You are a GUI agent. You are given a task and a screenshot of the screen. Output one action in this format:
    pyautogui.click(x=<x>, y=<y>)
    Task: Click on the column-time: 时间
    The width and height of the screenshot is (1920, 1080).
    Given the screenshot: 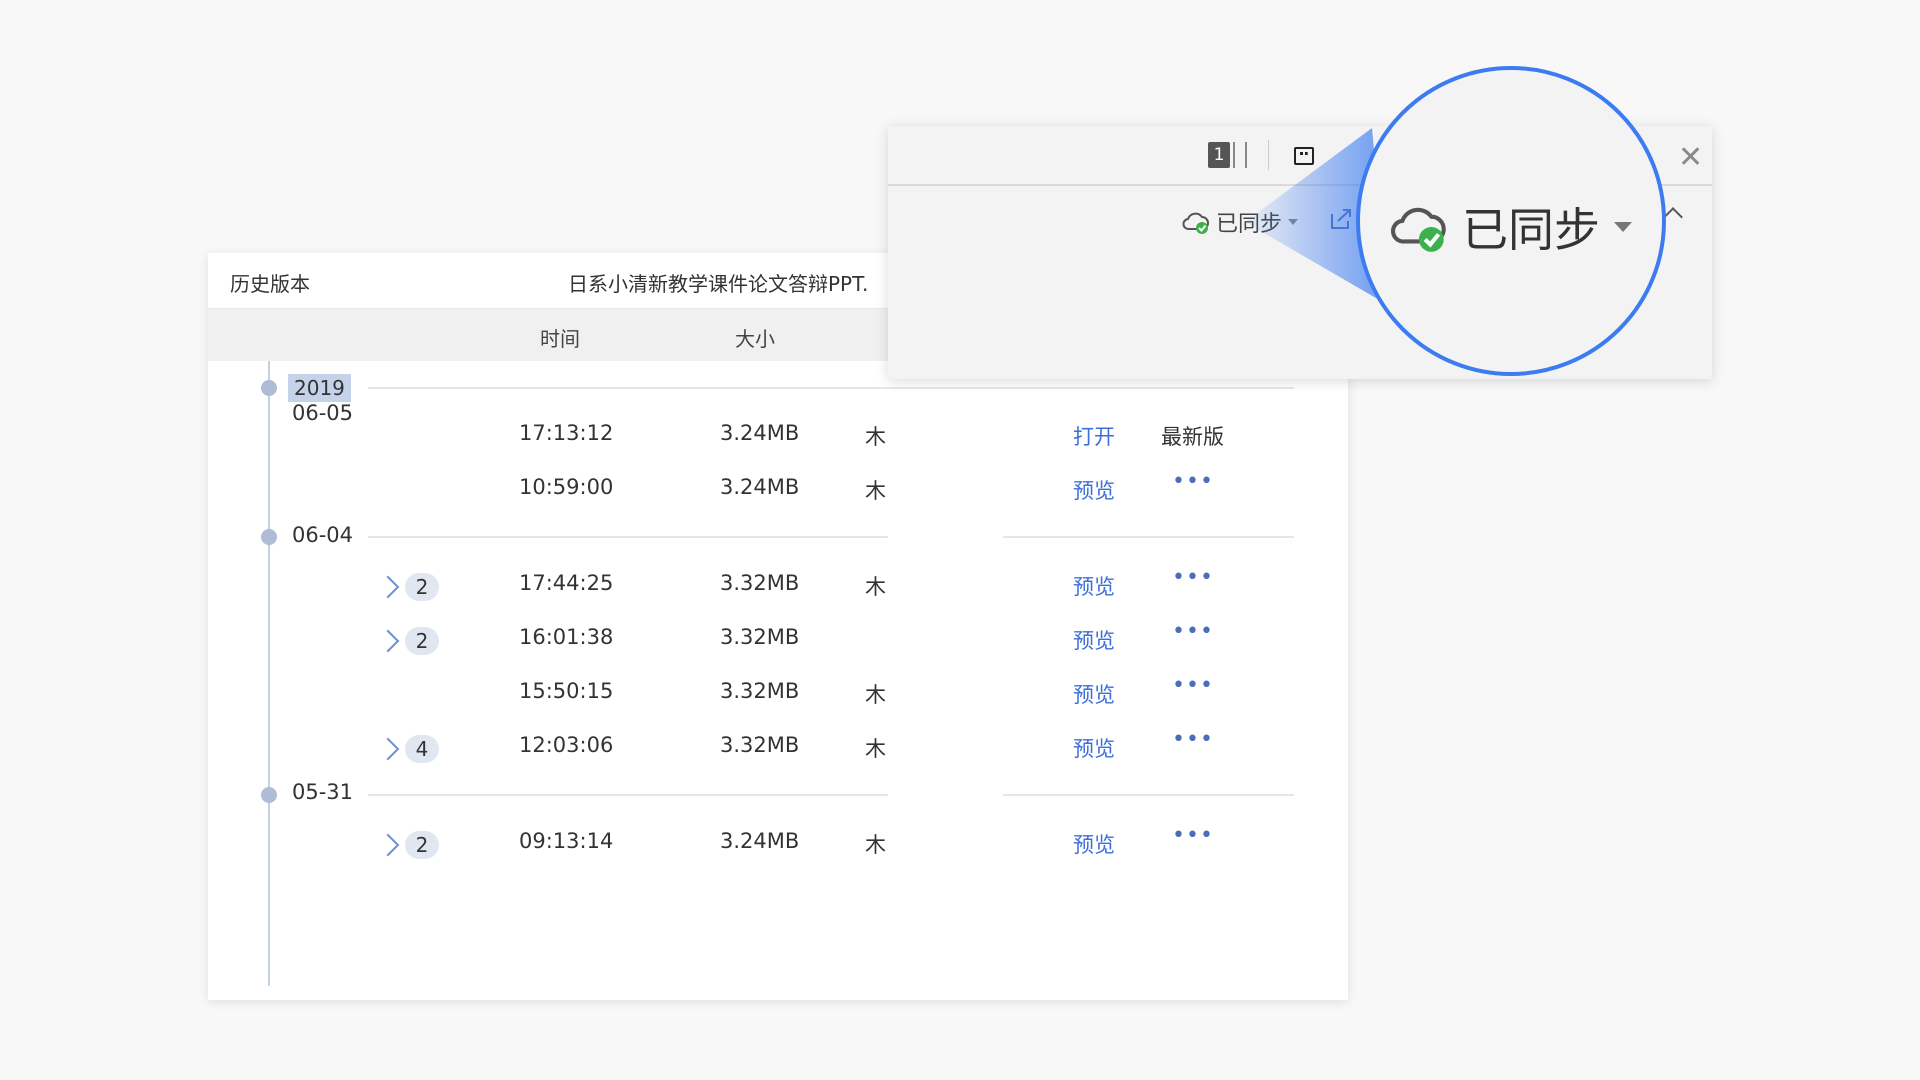 What is the action you would take?
    pyautogui.click(x=560, y=339)
    